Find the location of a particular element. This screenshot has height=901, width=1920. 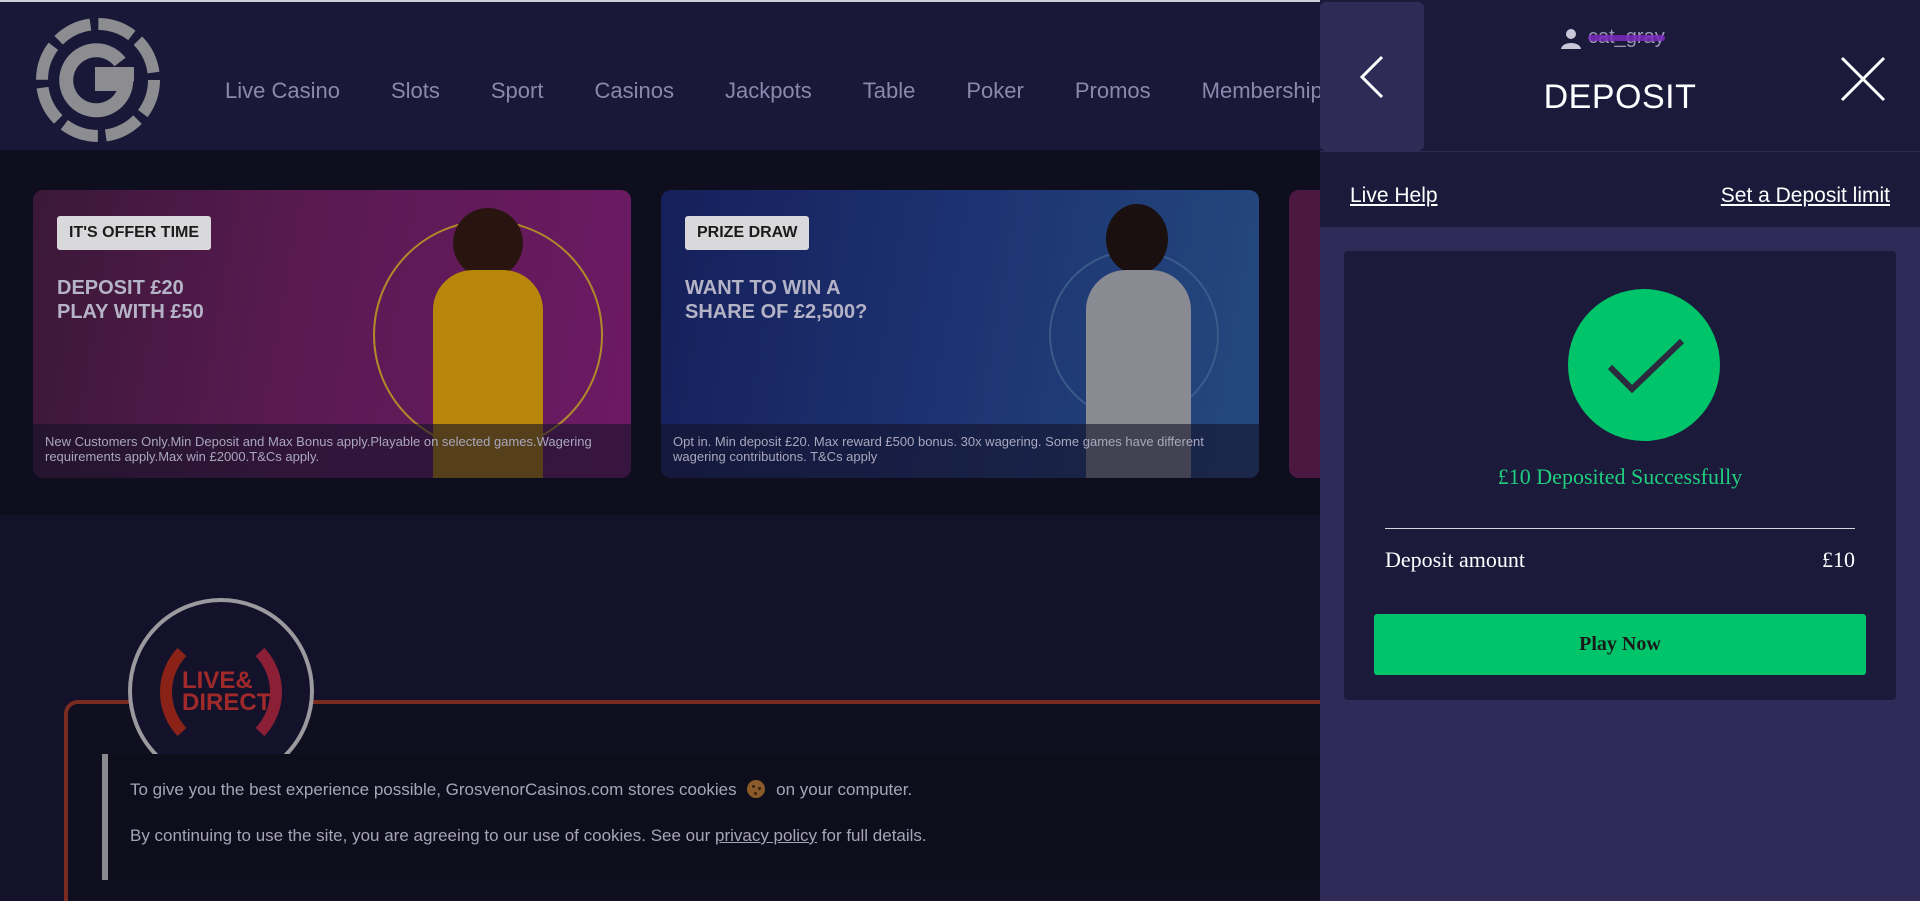

cookie-text: on your computer. is located at coordinates (844, 789).